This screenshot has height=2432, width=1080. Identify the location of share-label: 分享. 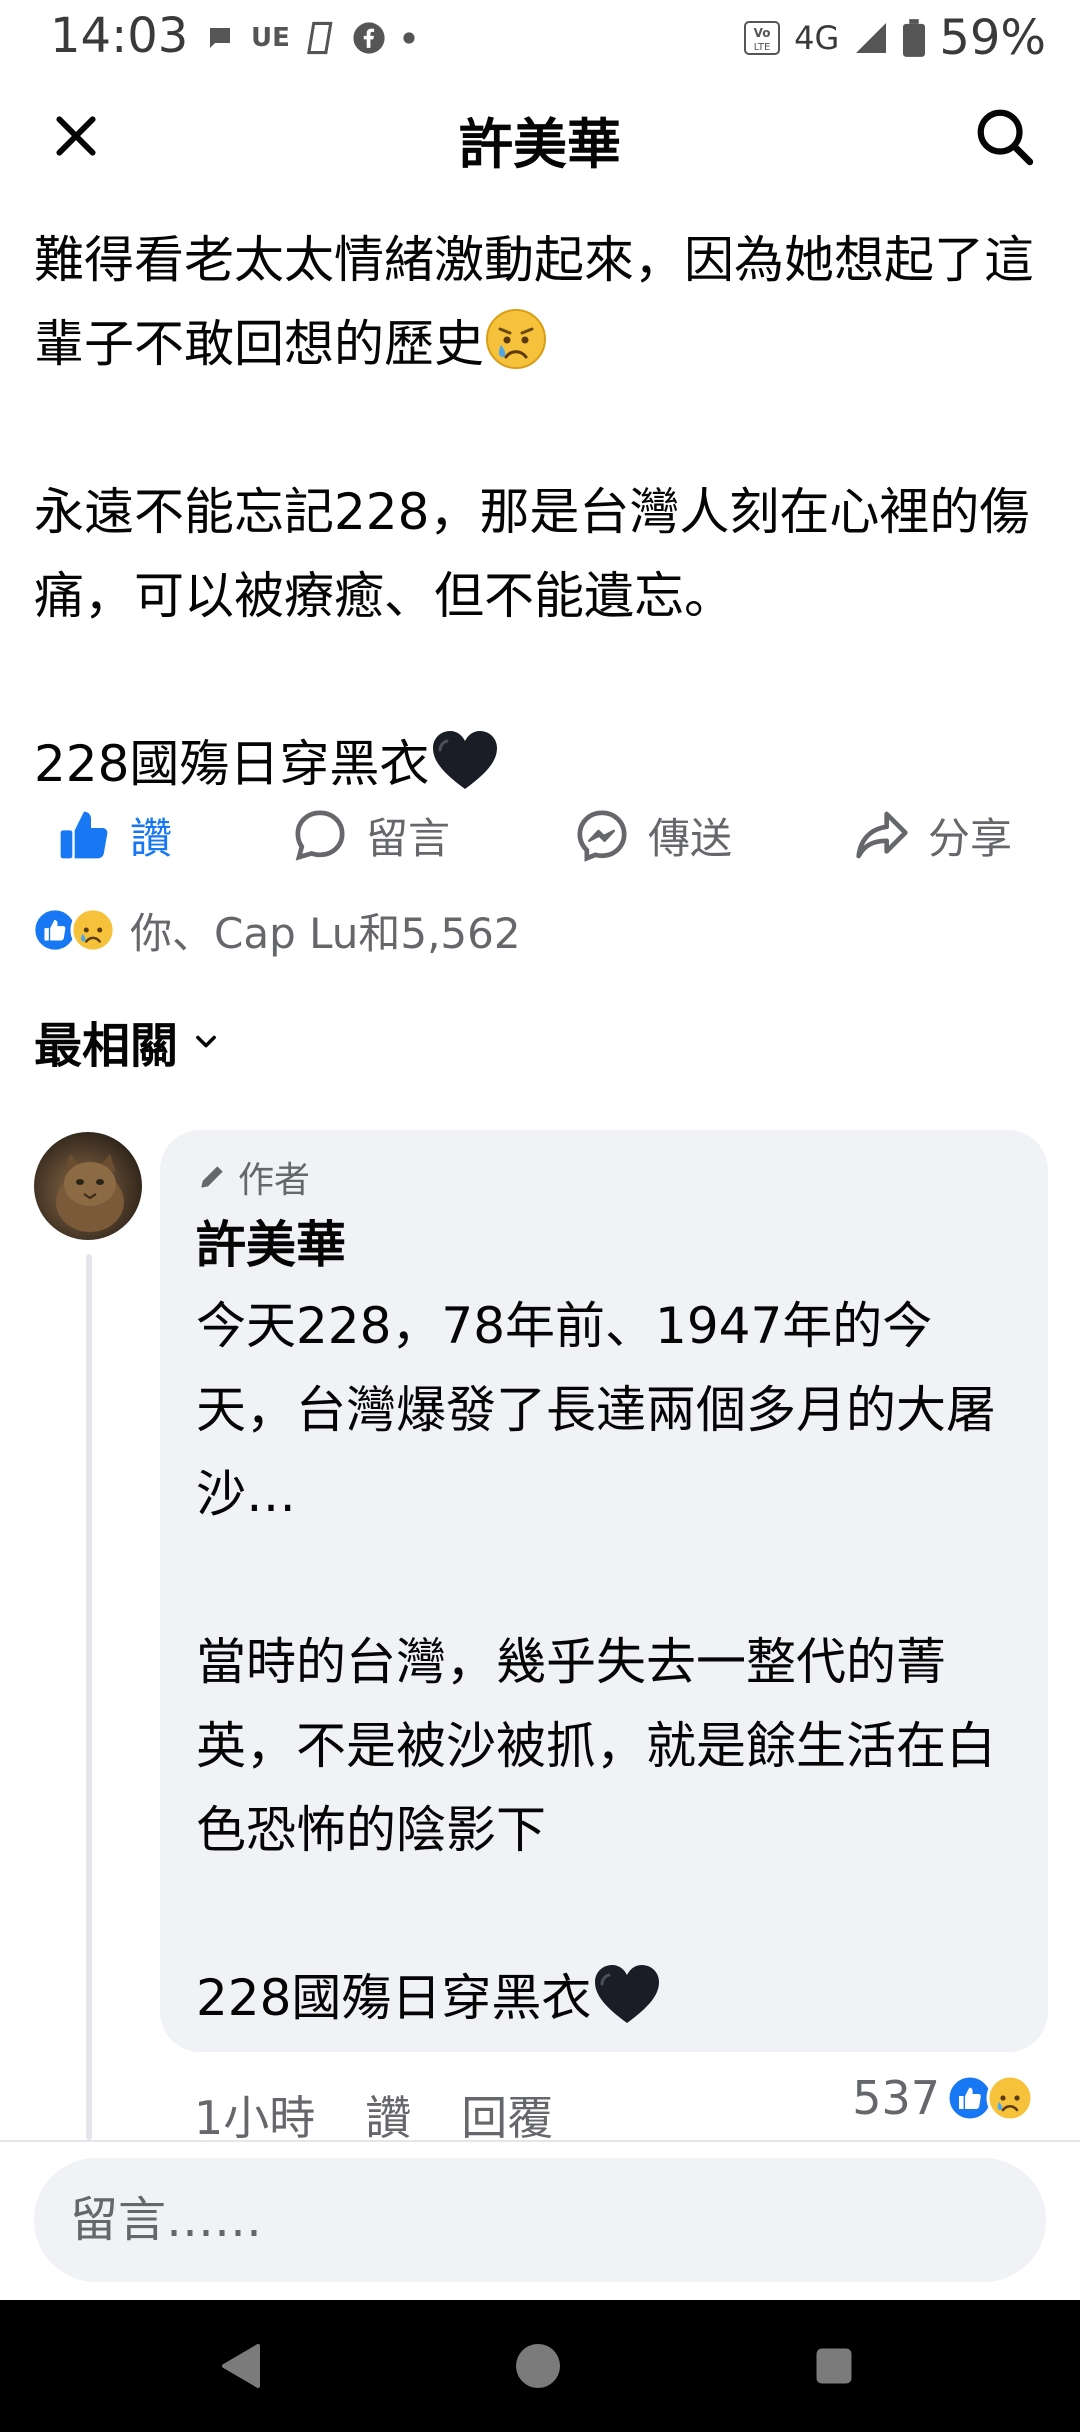
(970, 838).